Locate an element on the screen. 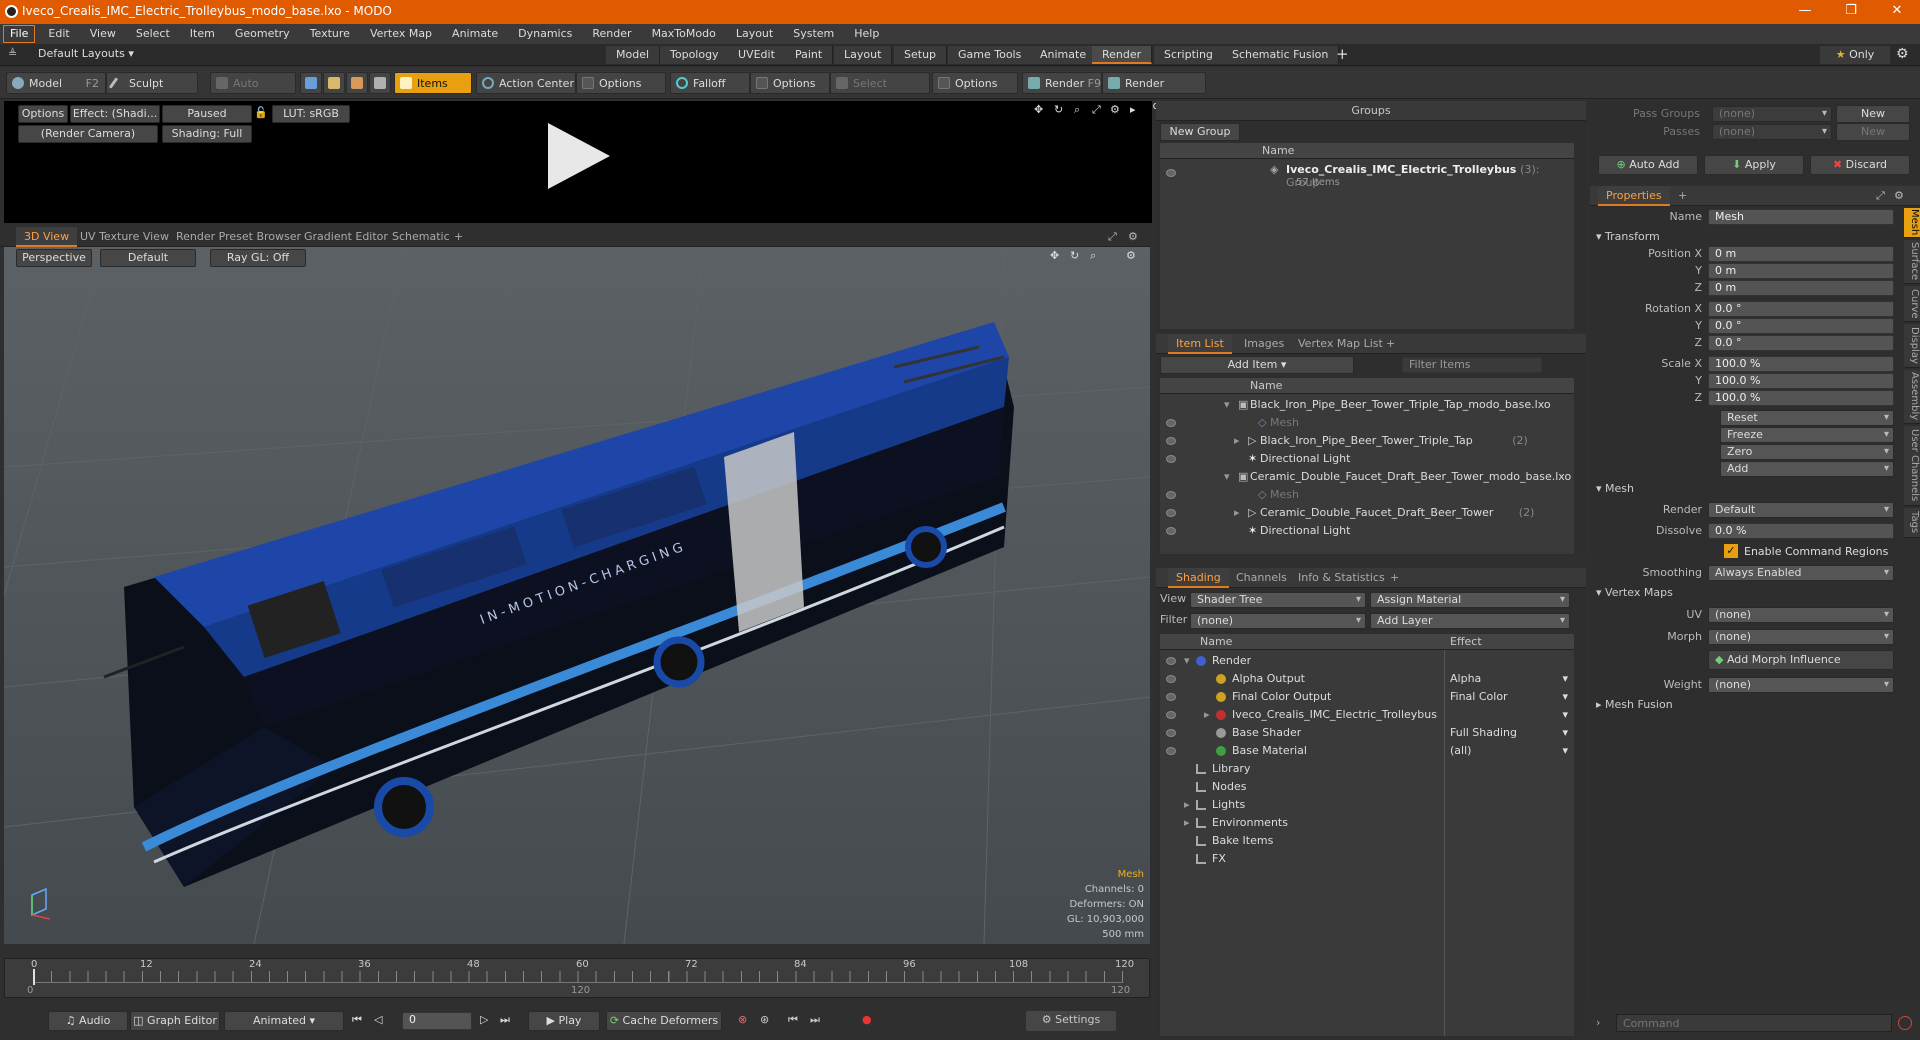  menu-render: Render is located at coordinates (611, 34).